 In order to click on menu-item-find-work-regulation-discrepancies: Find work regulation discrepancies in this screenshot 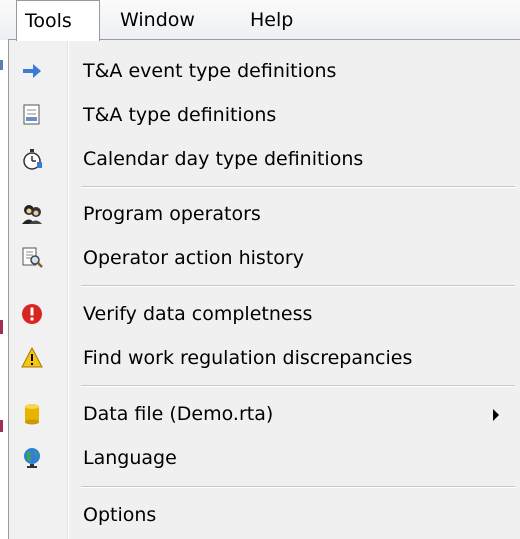, I will do `click(265, 358)`.